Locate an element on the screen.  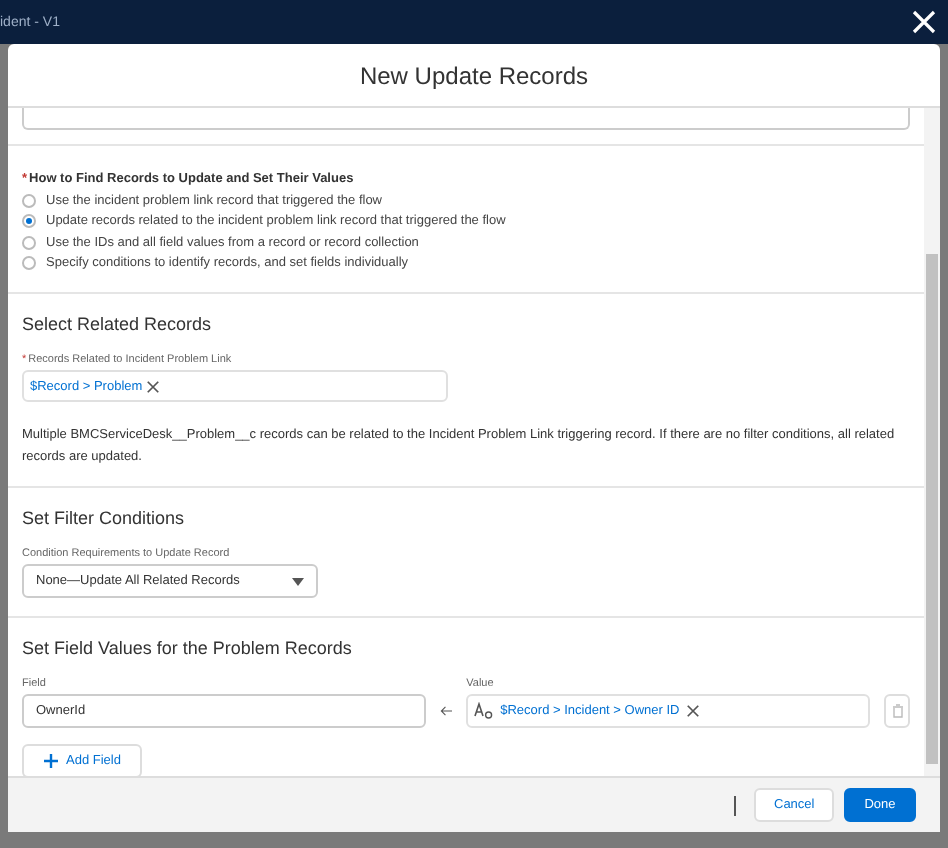
modal-title: New Update Records is located at coordinates (474, 75).